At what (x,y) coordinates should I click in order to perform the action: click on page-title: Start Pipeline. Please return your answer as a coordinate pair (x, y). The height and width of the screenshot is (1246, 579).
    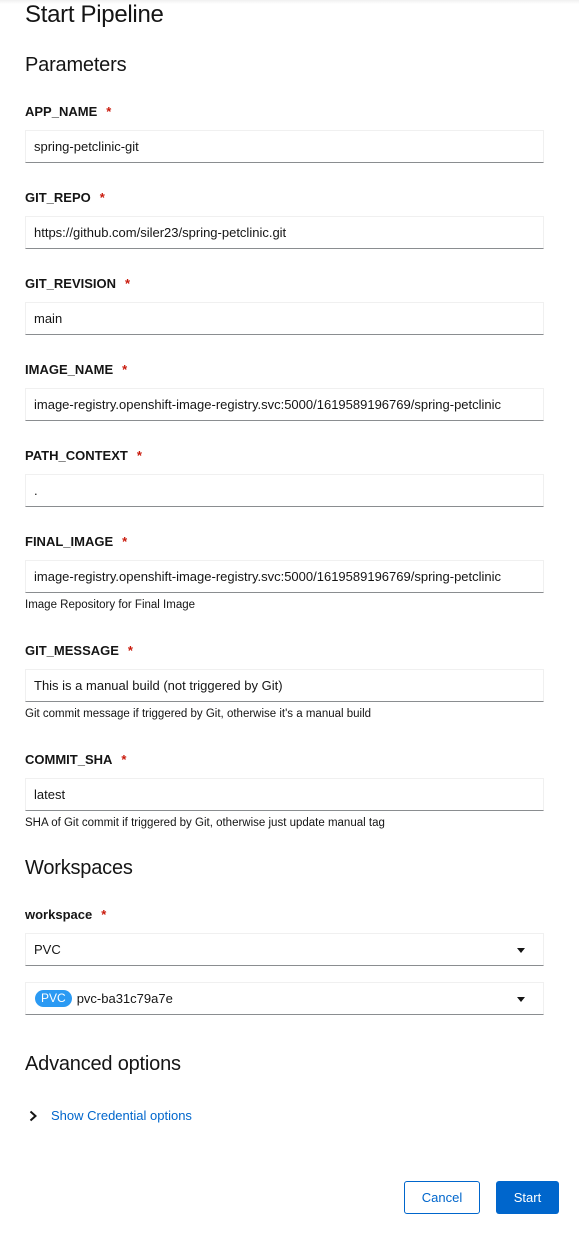
    Looking at the image, I should click on (94, 14).